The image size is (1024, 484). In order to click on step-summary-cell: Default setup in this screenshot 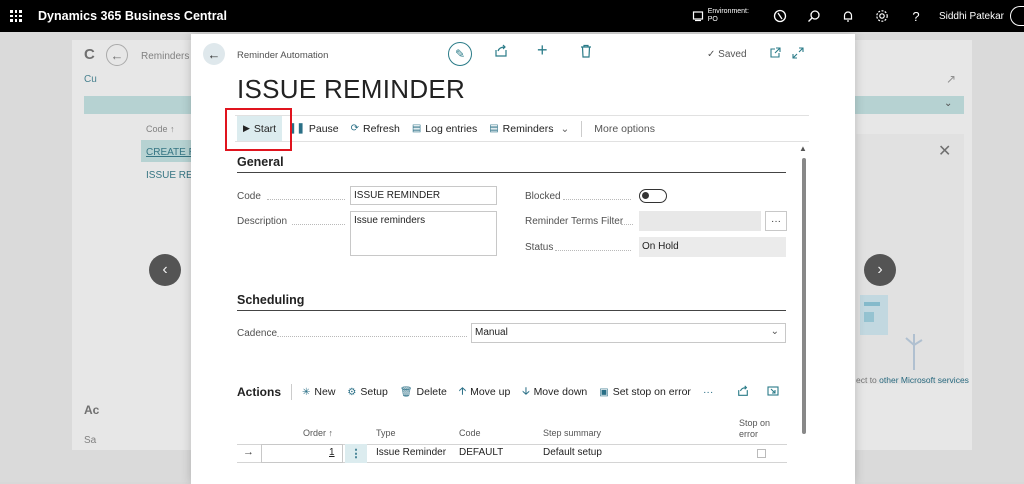, I will do `click(572, 452)`.